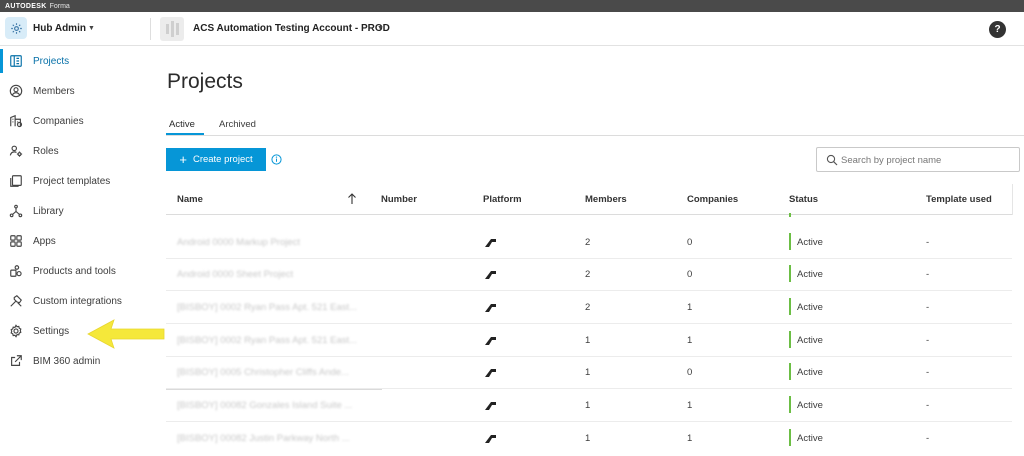 The height and width of the screenshot is (456, 1024). Describe the element at coordinates (16, 361) in the screenshot. I see `external-link-icon` at that location.